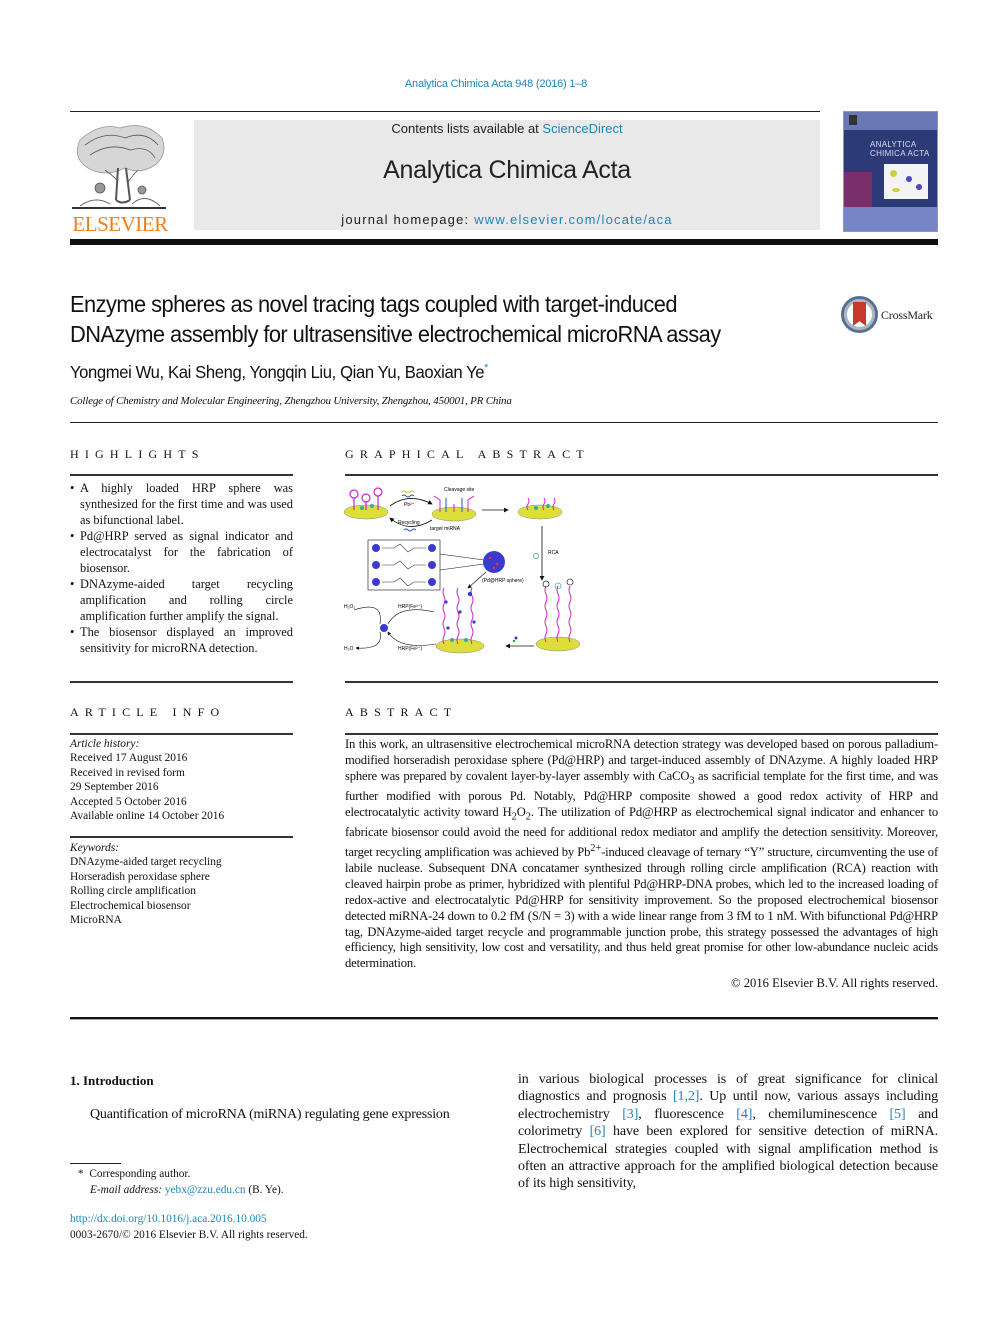 This screenshot has height=1323, width=992. I want to click on cover-side-band, so click(858, 189).